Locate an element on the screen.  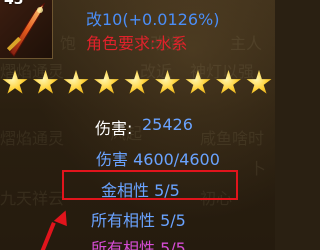
background-chat-text: 卜 is located at coordinates (258, 168).